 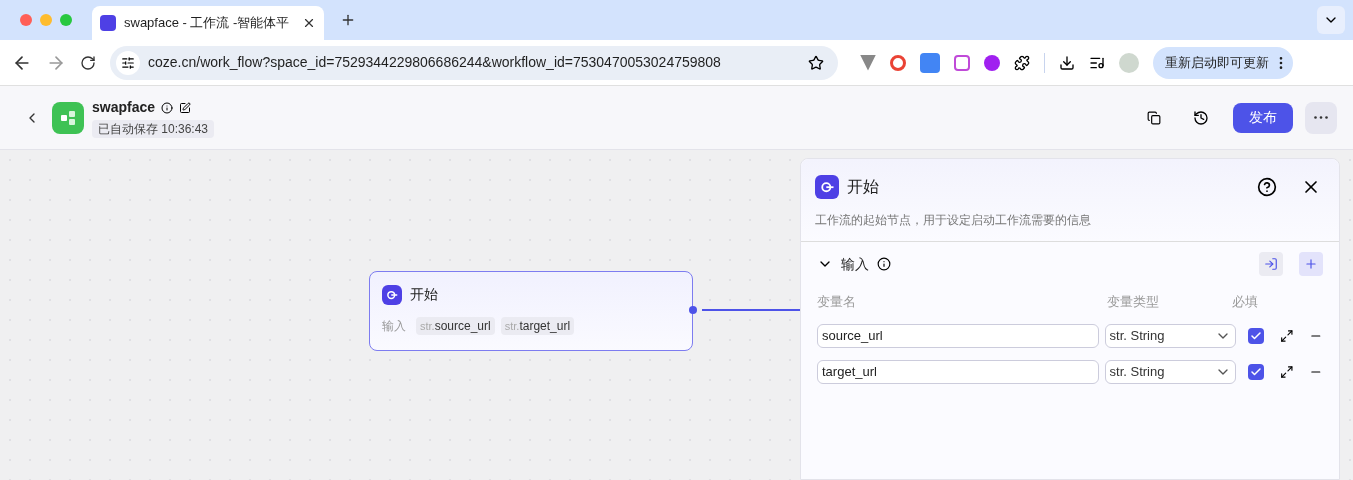 I want to click on panel-description: 工作流的起始节点，用于设定启动工作流需要的信息, so click(x=953, y=220).